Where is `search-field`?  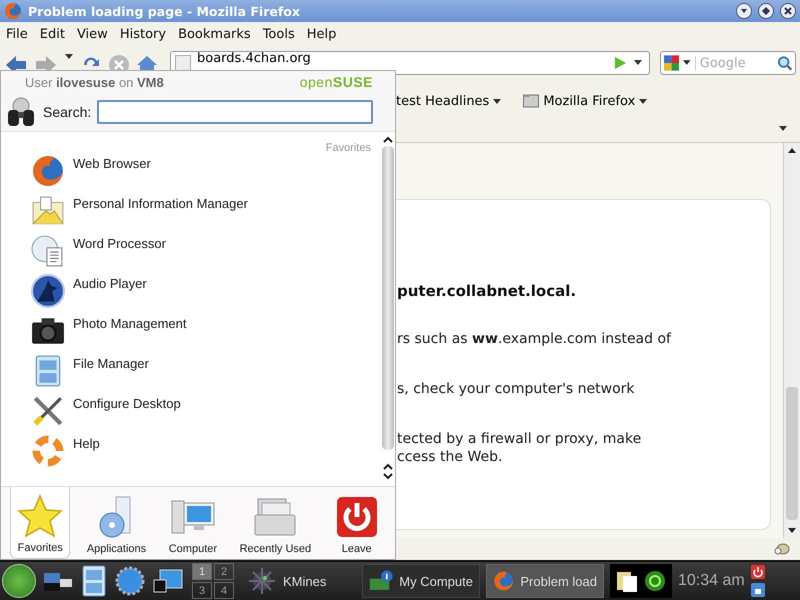
search-field is located at coordinates (235, 112).